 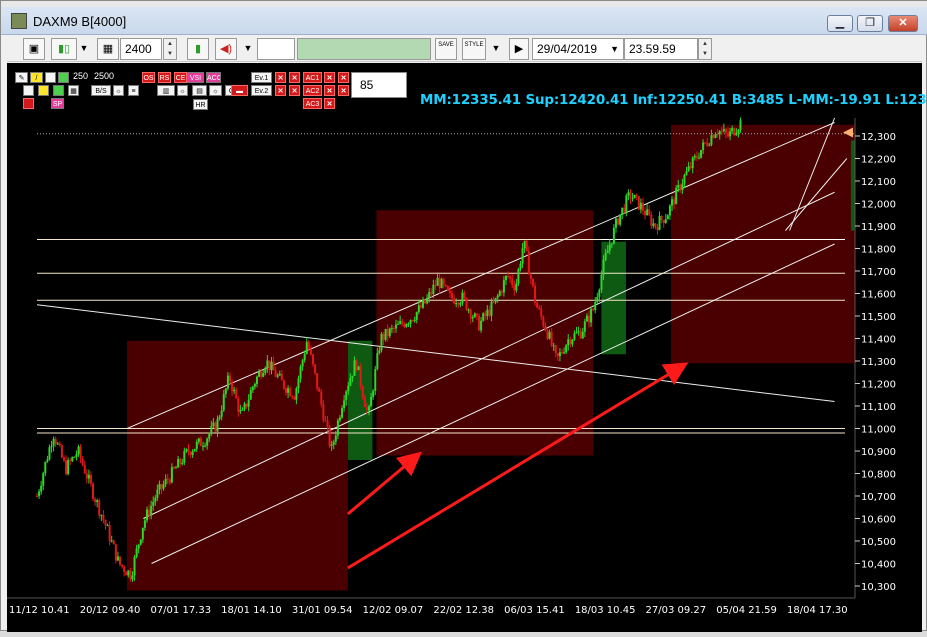 I want to click on table-icon: ▤, so click(x=199, y=90).